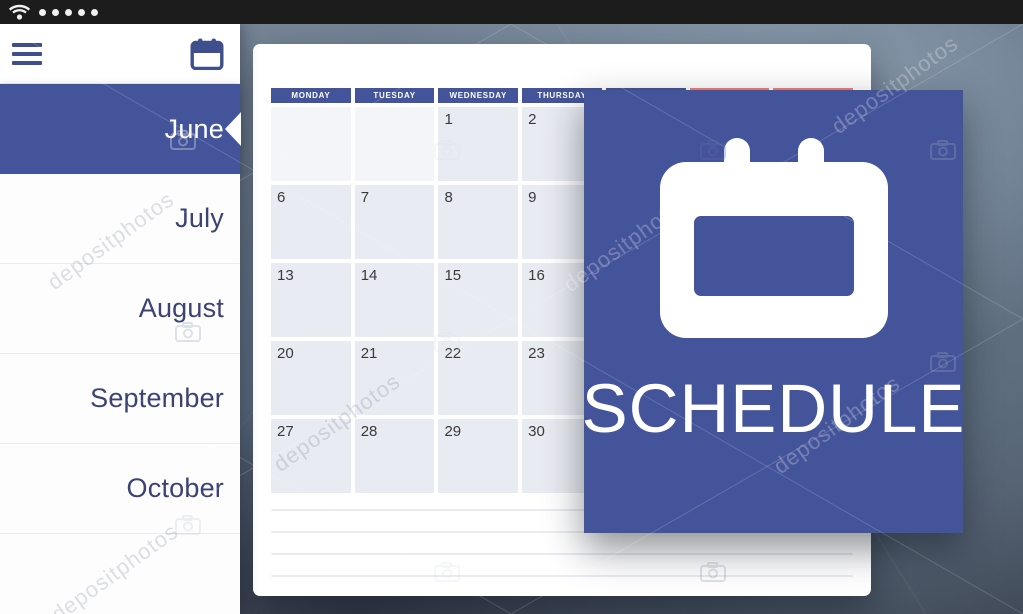 This screenshot has height=614, width=1023. I want to click on sidebar-item-september: September, so click(120, 399).